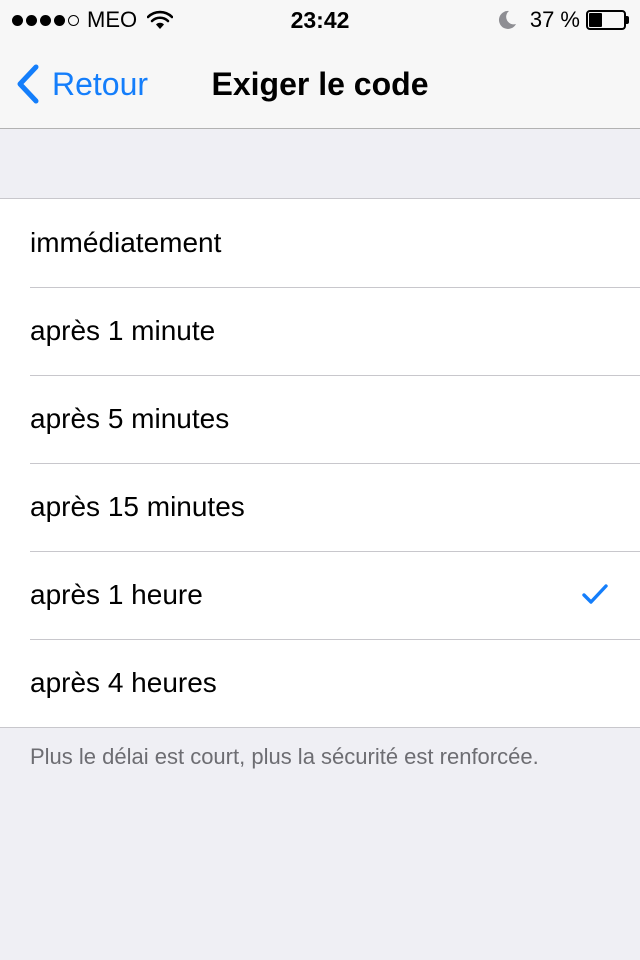  What do you see at coordinates (627, 20) in the screenshot?
I see `battery-cap` at bounding box center [627, 20].